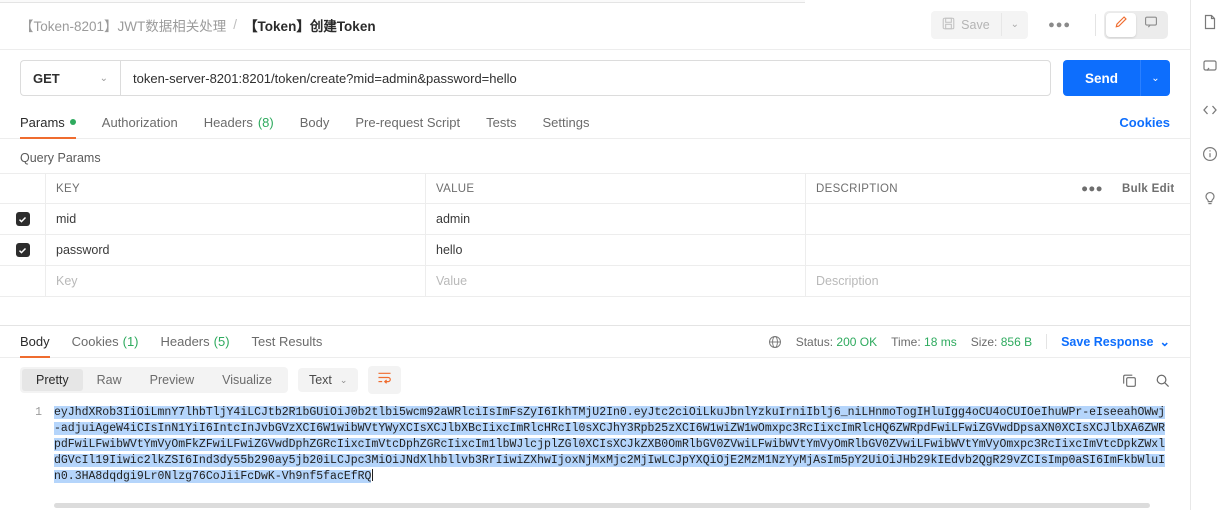 This screenshot has width=1229, height=510. I want to click on floppy-icon, so click(948, 25).